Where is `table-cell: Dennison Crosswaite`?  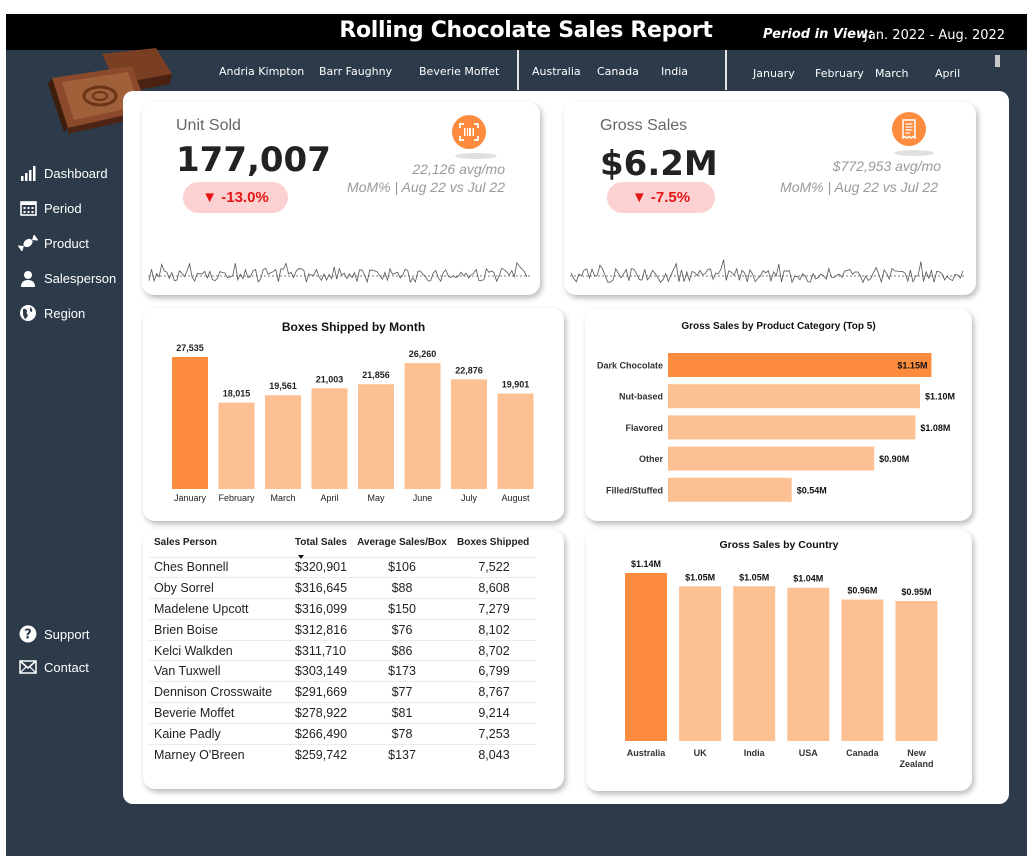
table-cell: Dennison Crosswaite is located at coordinates (219, 692).